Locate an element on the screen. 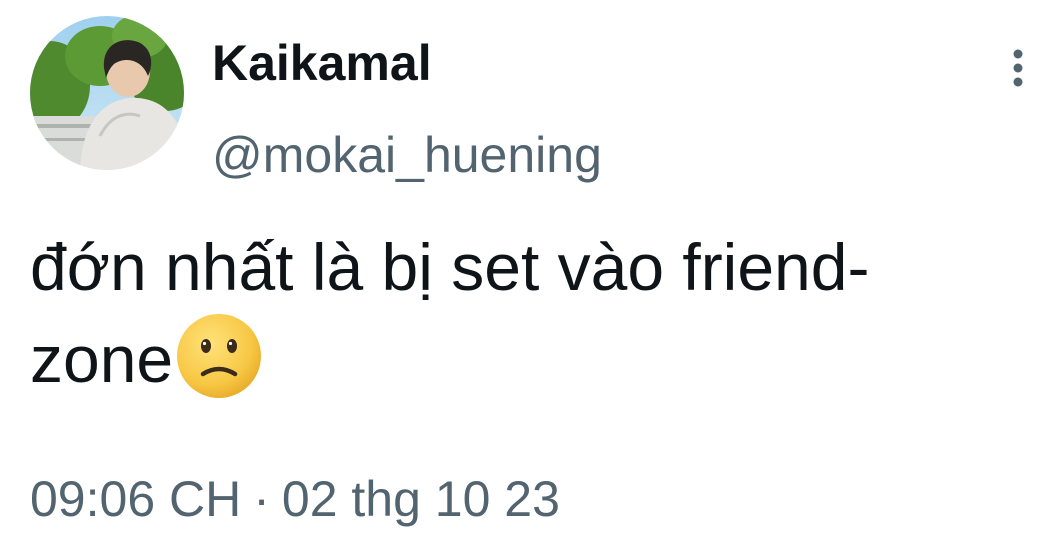 This screenshot has width=1061, height=553. tweet-date: 02 thg 10 23 is located at coordinates (420, 499).